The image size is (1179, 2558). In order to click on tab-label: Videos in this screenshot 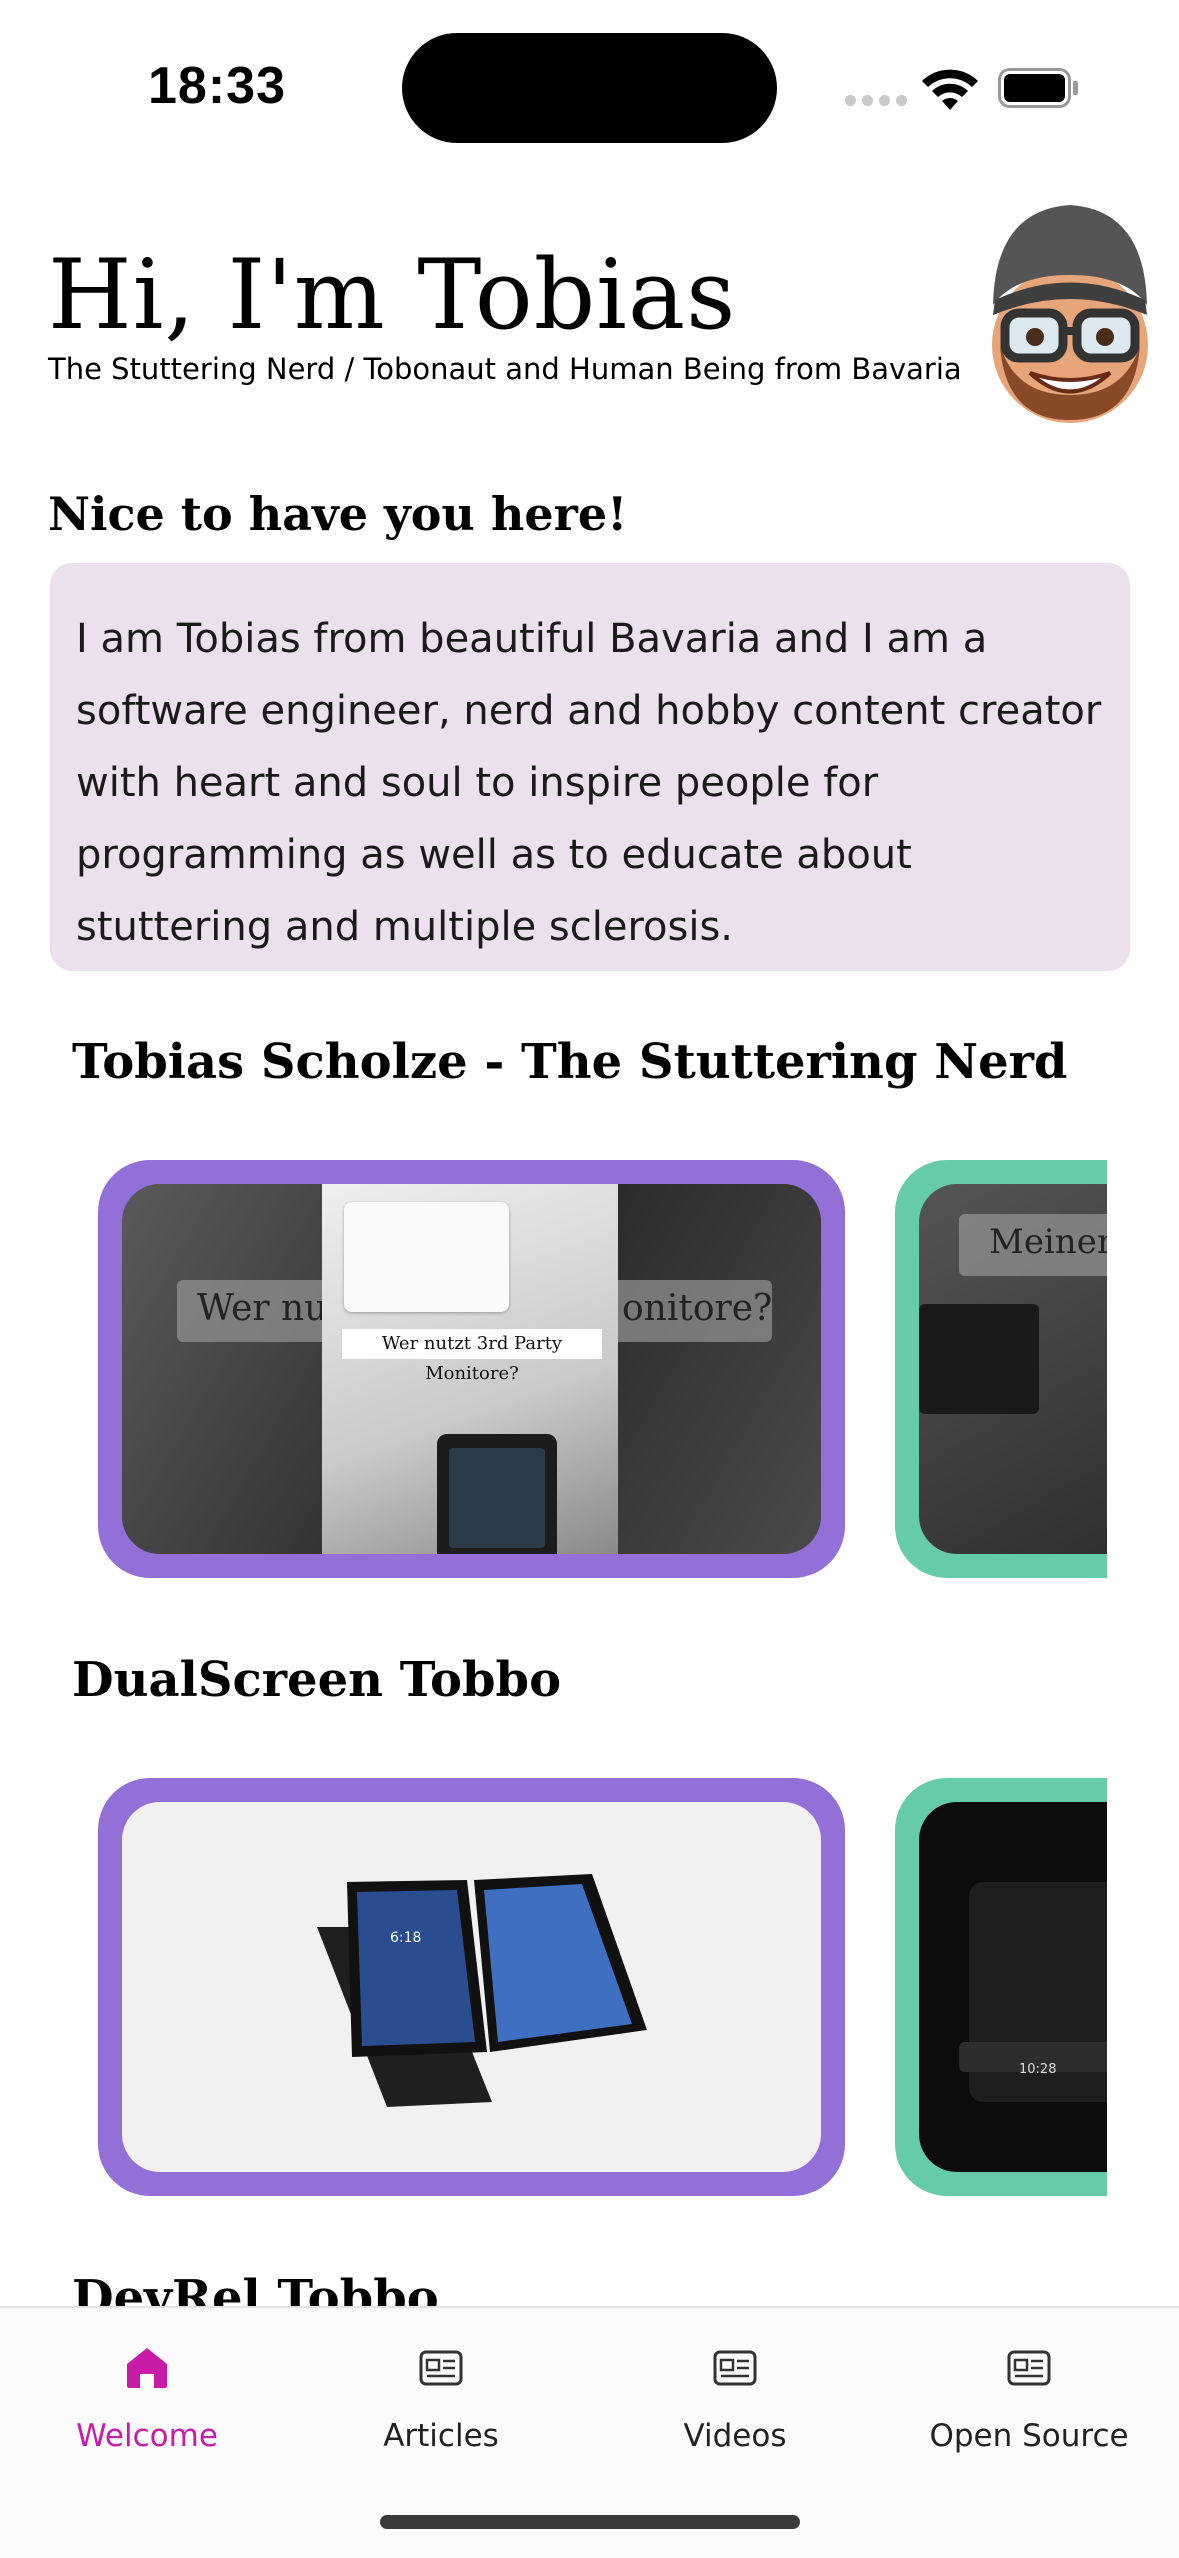, I will do `click(735, 2436)`.